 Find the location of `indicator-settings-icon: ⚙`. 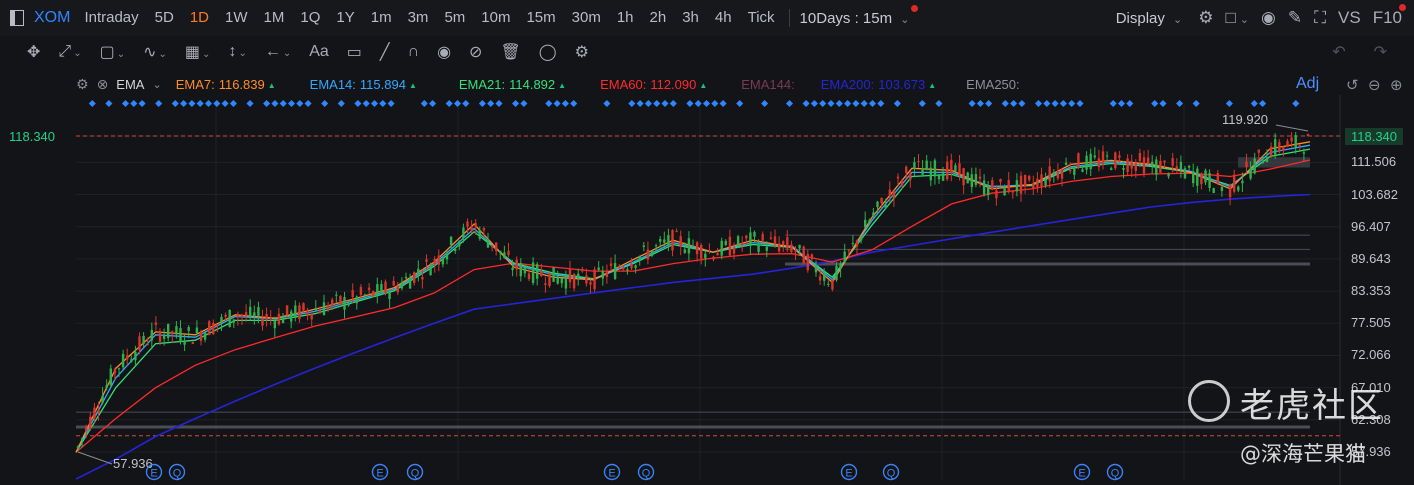

indicator-settings-icon: ⚙ is located at coordinates (82, 84).